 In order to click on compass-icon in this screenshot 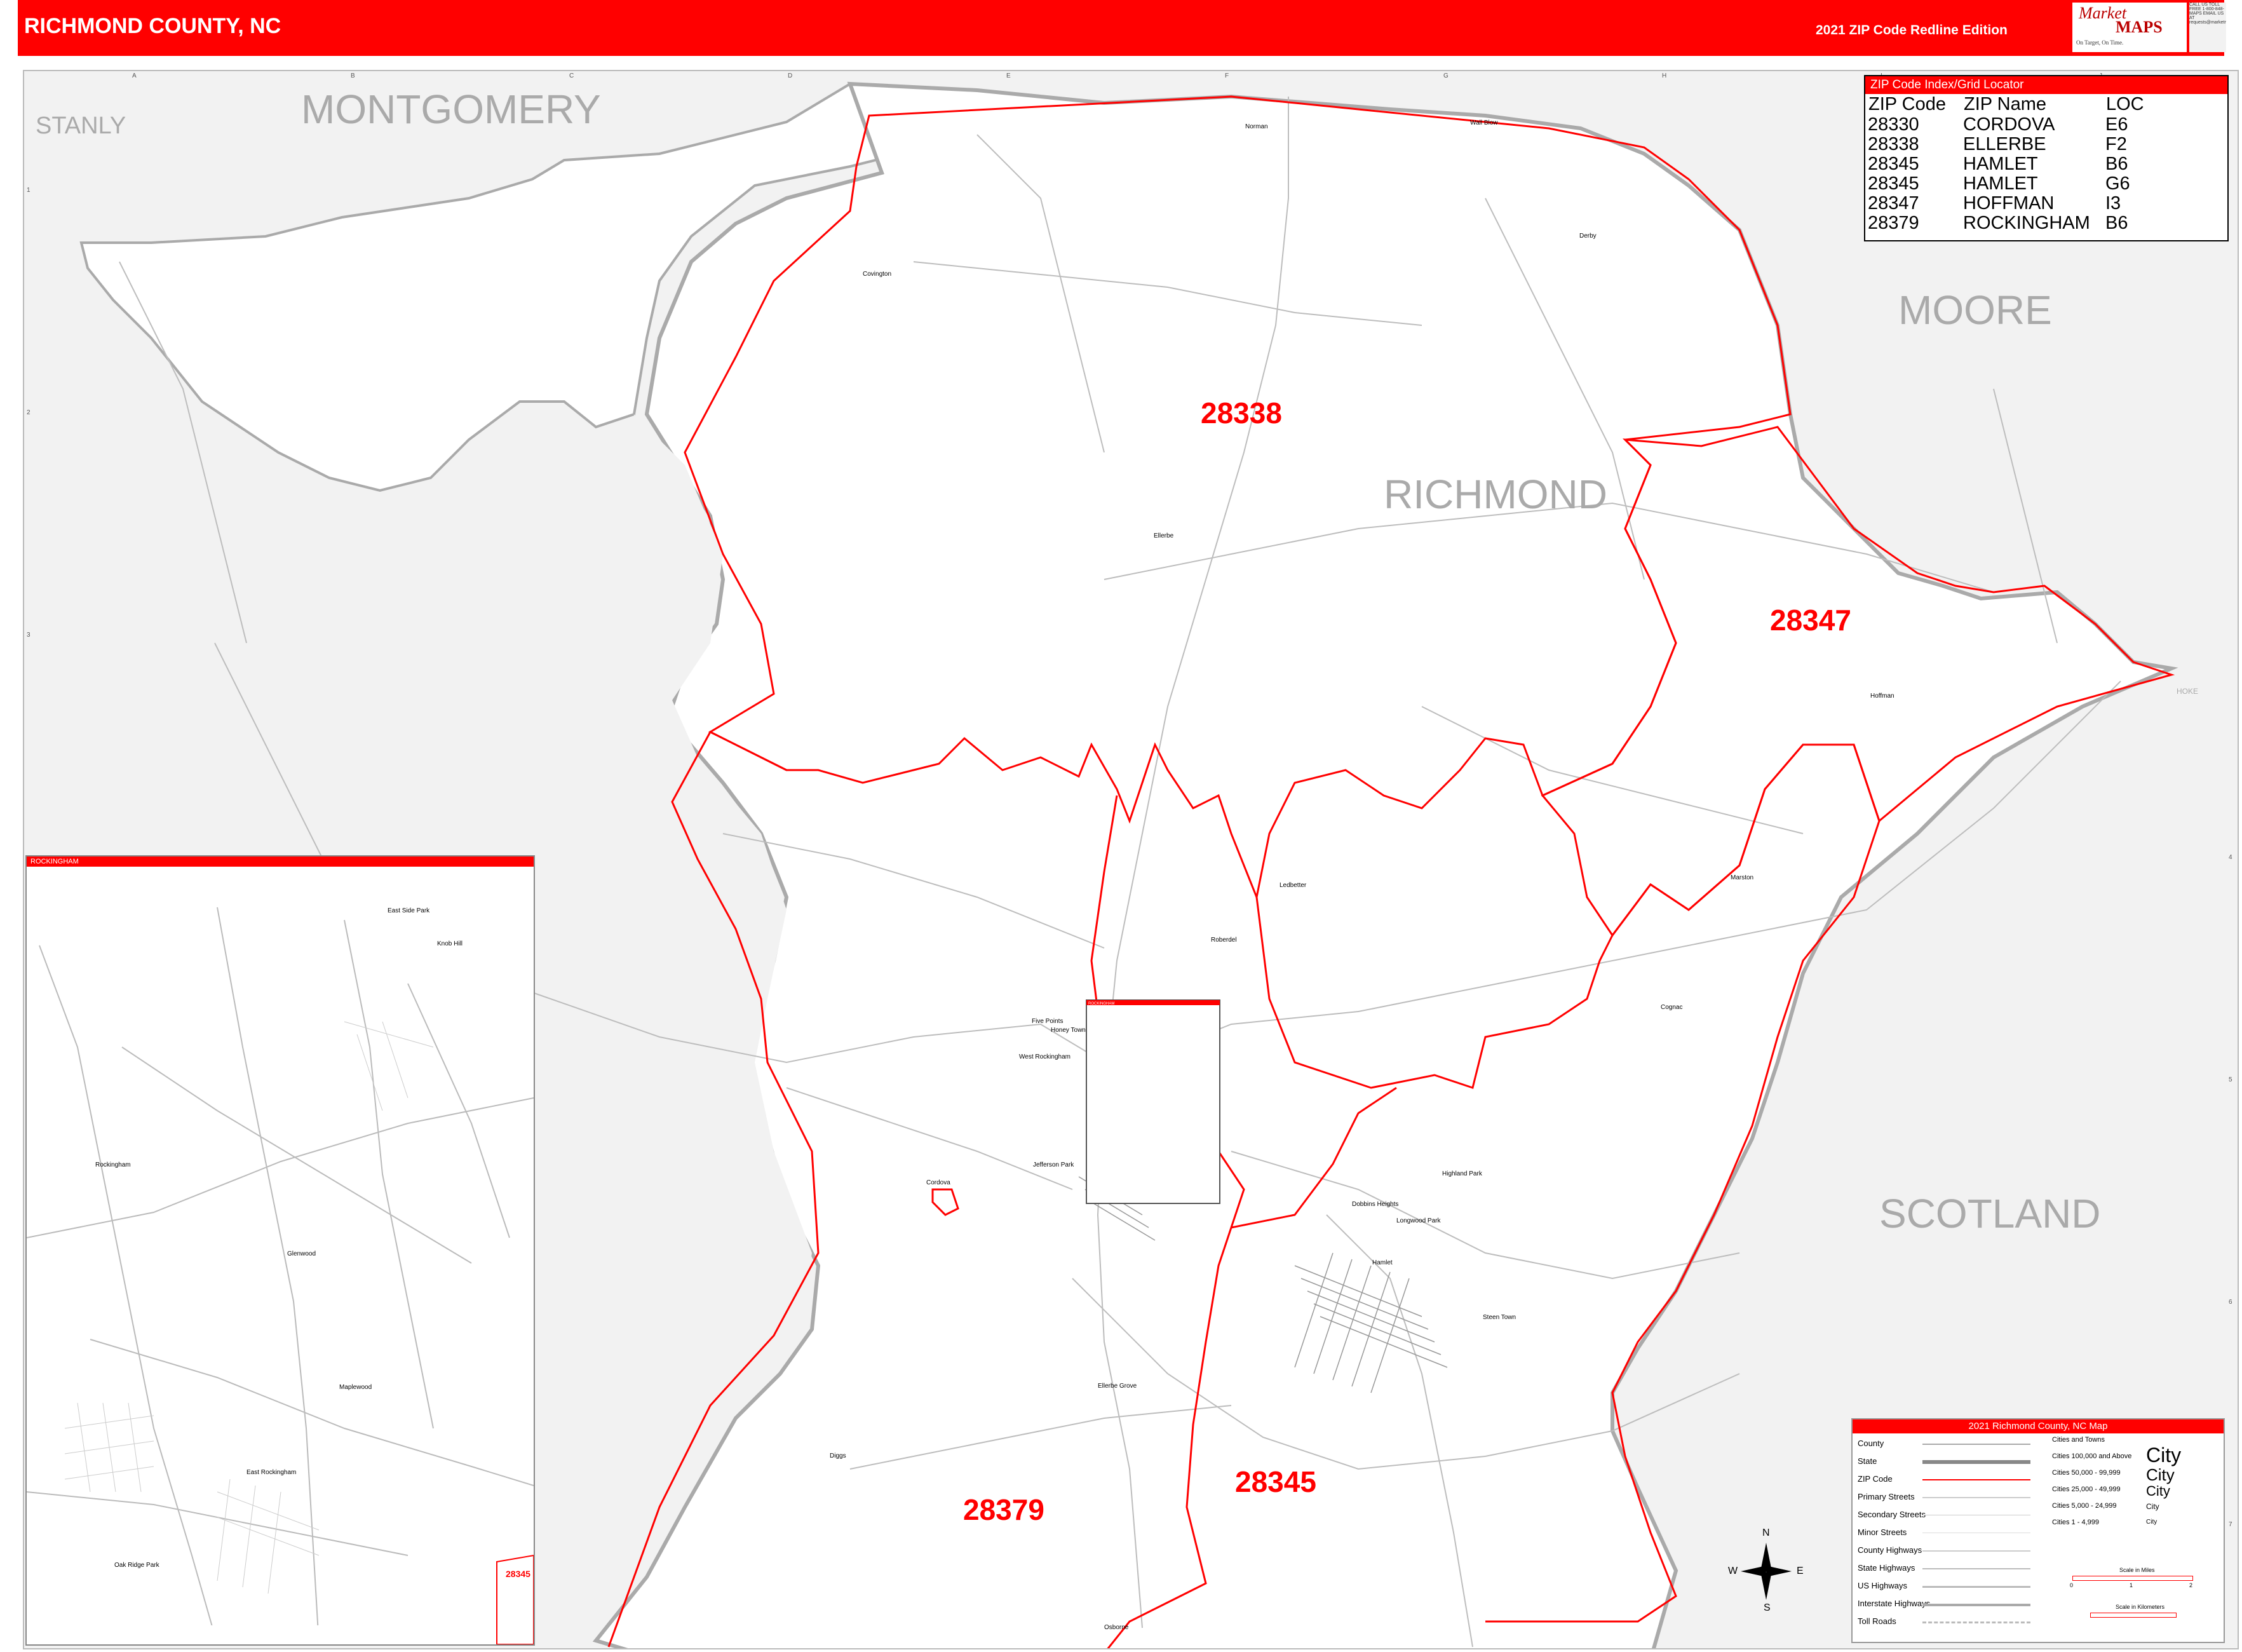, I will do `click(1766, 1571)`.